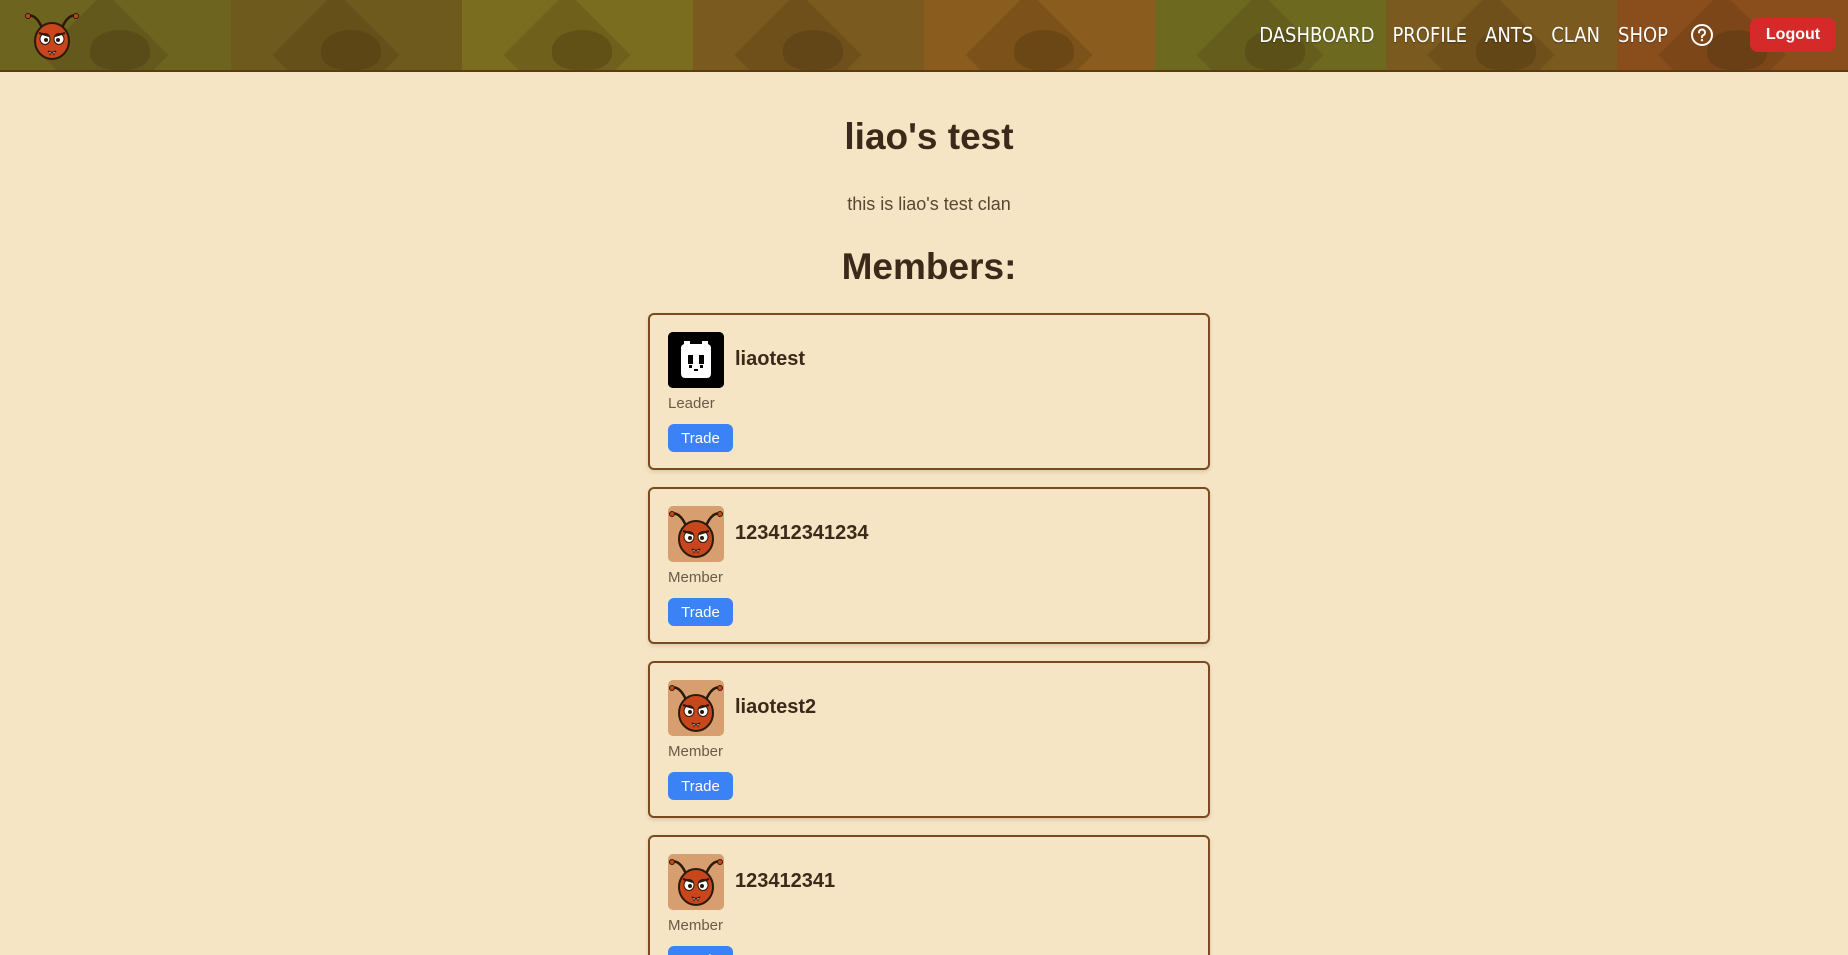  What do you see at coordinates (929, 391) in the screenshot?
I see `member-card: liaotest Leader Trade` at bounding box center [929, 391].